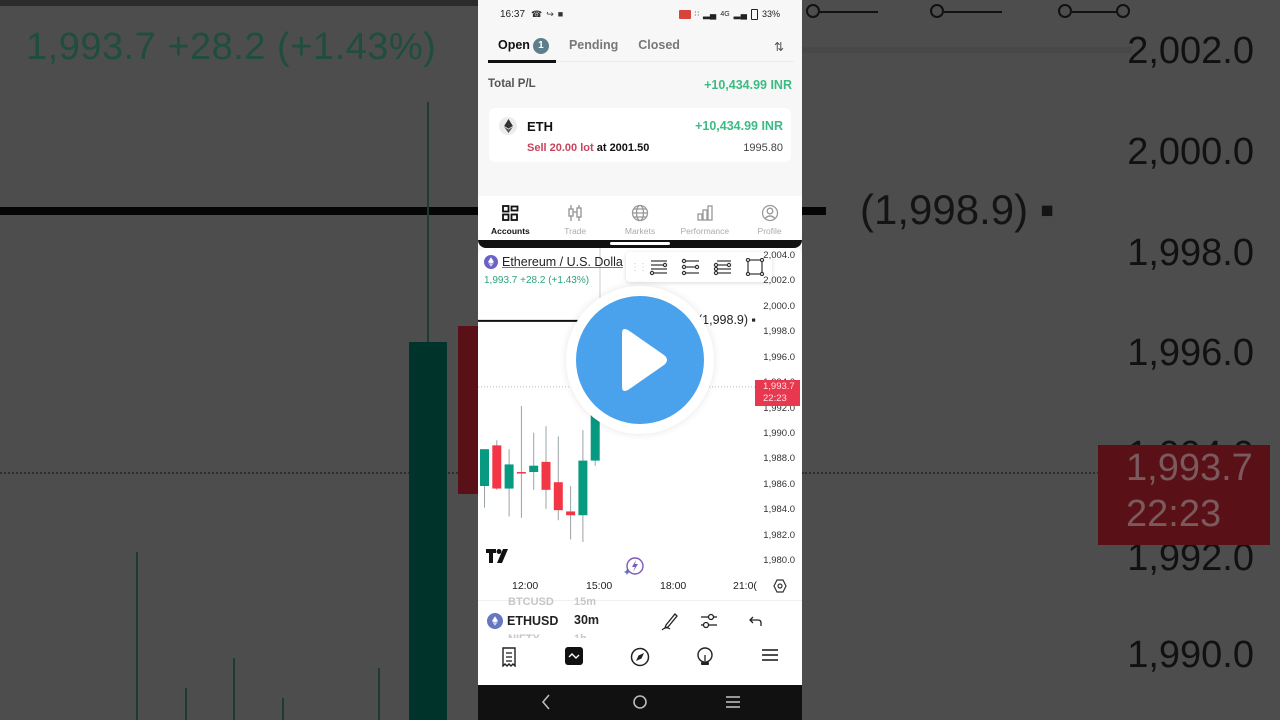 Image resolution: width=1280 pixels, height=720 pixels. Describe the element at coordinates (775, 398) in the screenshot. I see `bar-countdown: 22:23` at that location.